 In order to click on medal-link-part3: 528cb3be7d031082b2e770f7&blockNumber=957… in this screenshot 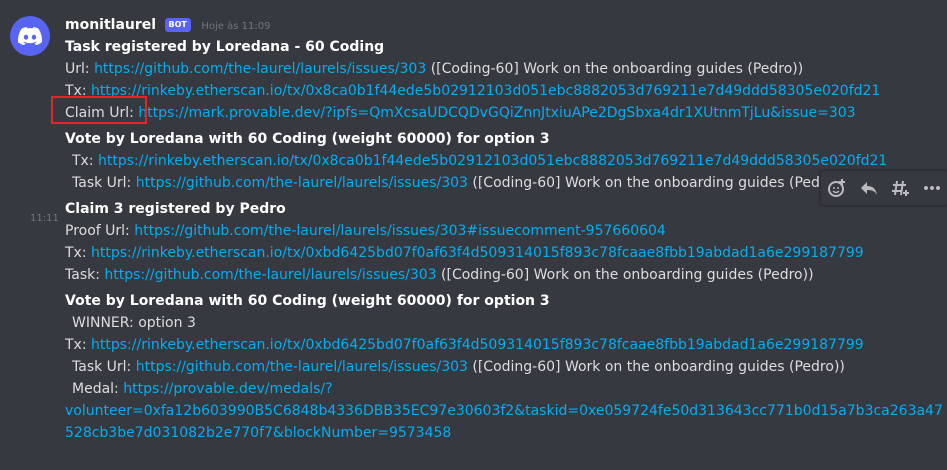, I will do `click(258, 433)`.